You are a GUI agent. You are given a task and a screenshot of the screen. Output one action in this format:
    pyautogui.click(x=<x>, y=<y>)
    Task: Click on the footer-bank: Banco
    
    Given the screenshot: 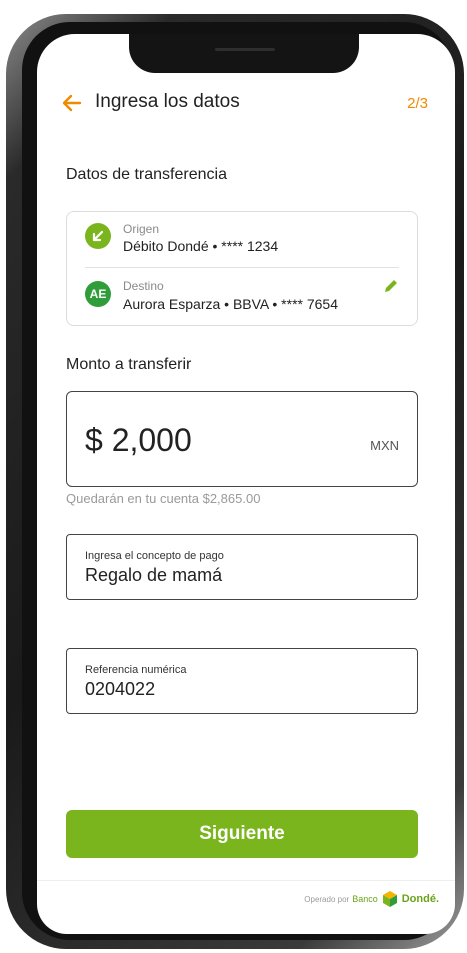 What is the action you would take?
    pyautogui.click(x=365, y=899)
    